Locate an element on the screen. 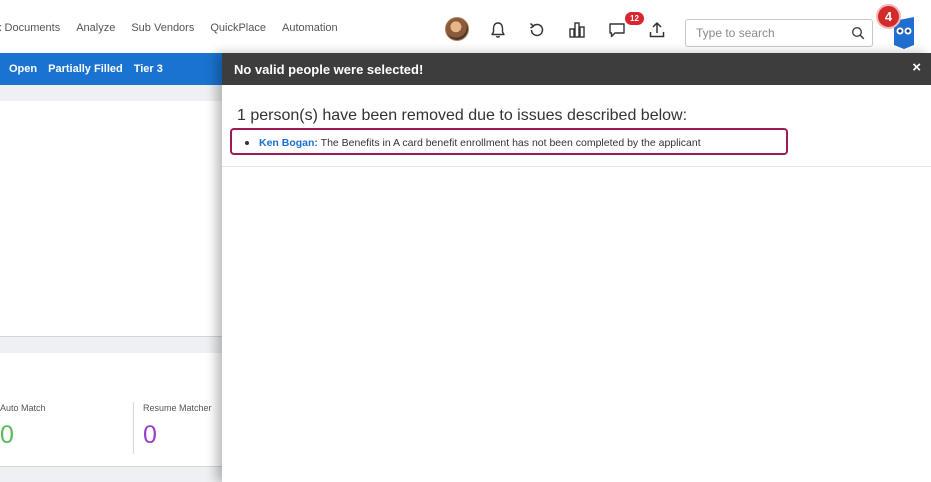  message-count-badge: 12 is located at coordinates (634, 18).